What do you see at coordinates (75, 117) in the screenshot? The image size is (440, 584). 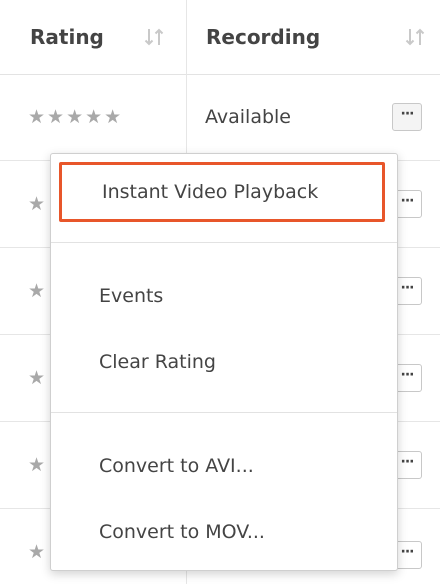 I see `rating-stars: ★★★★★` at bounding box center [75, 117].